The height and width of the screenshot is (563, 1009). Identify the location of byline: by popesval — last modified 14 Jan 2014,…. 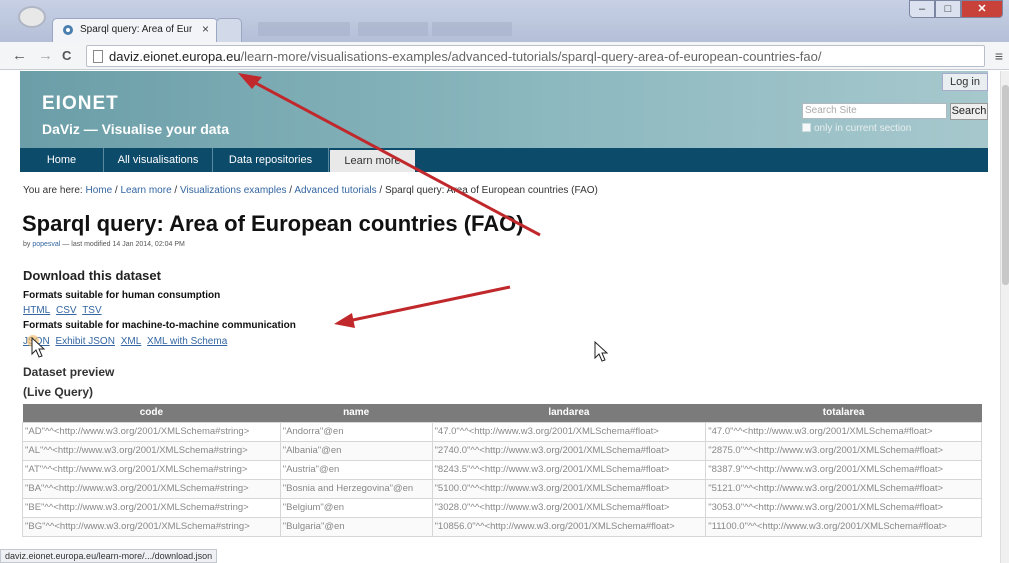
(104, 244).